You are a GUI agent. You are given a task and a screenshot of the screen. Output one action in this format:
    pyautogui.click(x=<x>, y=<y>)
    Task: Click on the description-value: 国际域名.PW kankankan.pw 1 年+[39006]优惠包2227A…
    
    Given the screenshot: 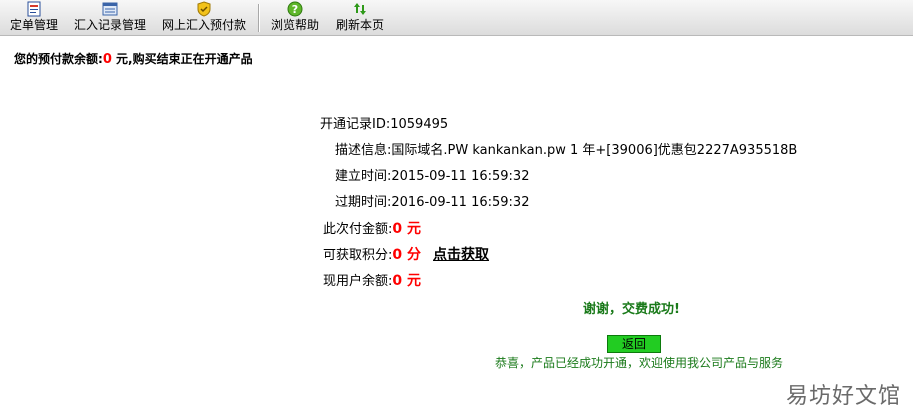 What is the action you would take?
    pyautogui.click(x=594, y=150)
    